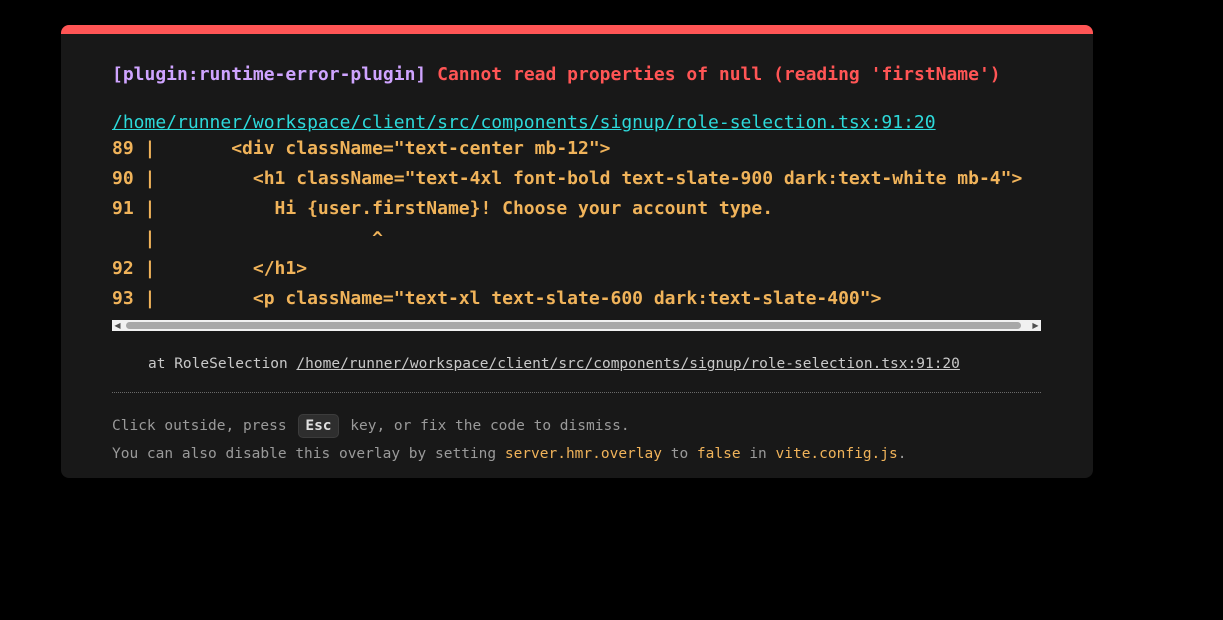 The width and height of the screenshot is (1223, 620). What do you see at coordinates (210, 268) in the screenshot?
I see `code-line-92: 92 | </h1>` at bounding box center [210, 268].